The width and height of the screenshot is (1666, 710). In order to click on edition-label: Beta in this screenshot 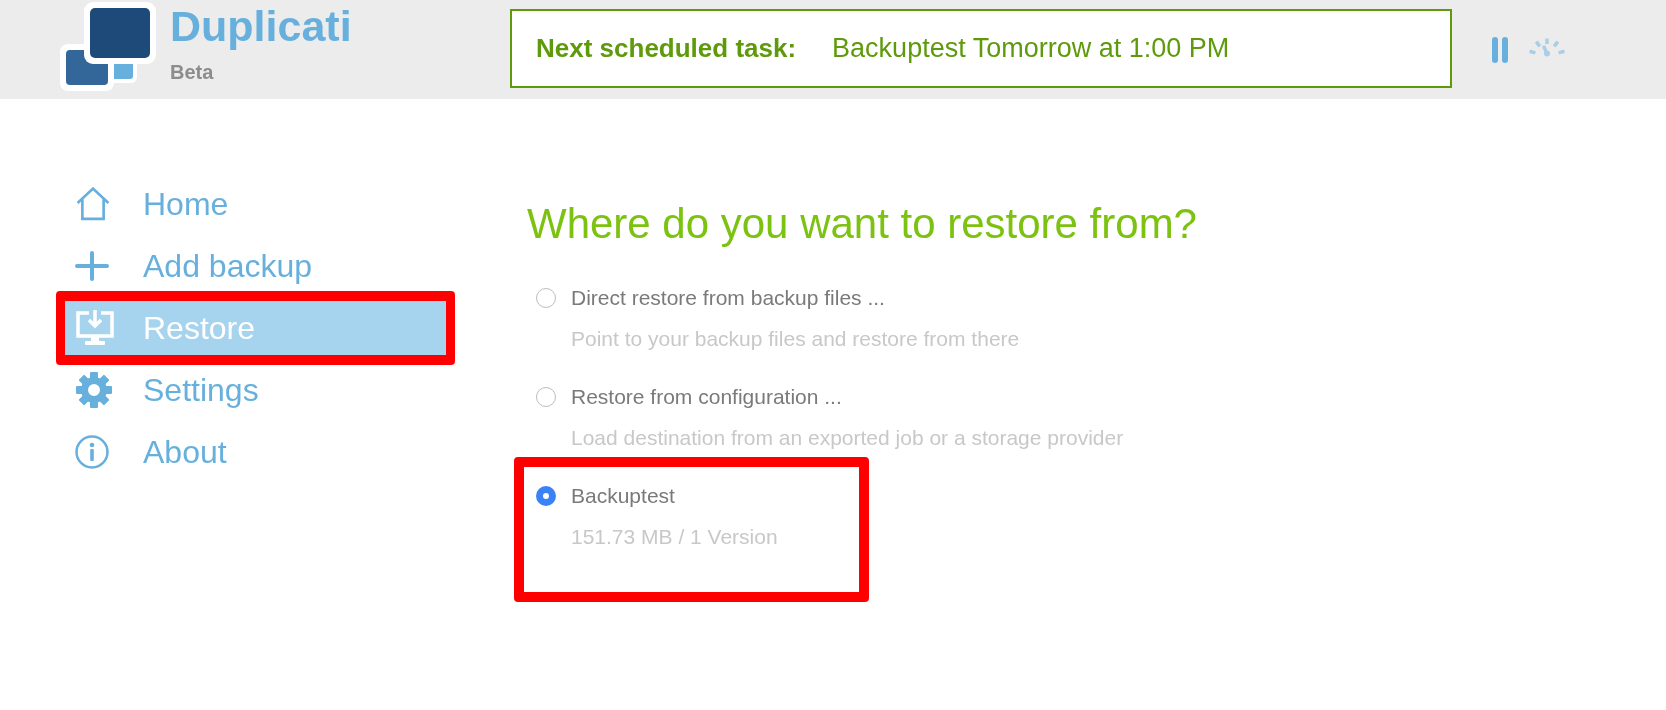, I will do `click(192, 72)`.